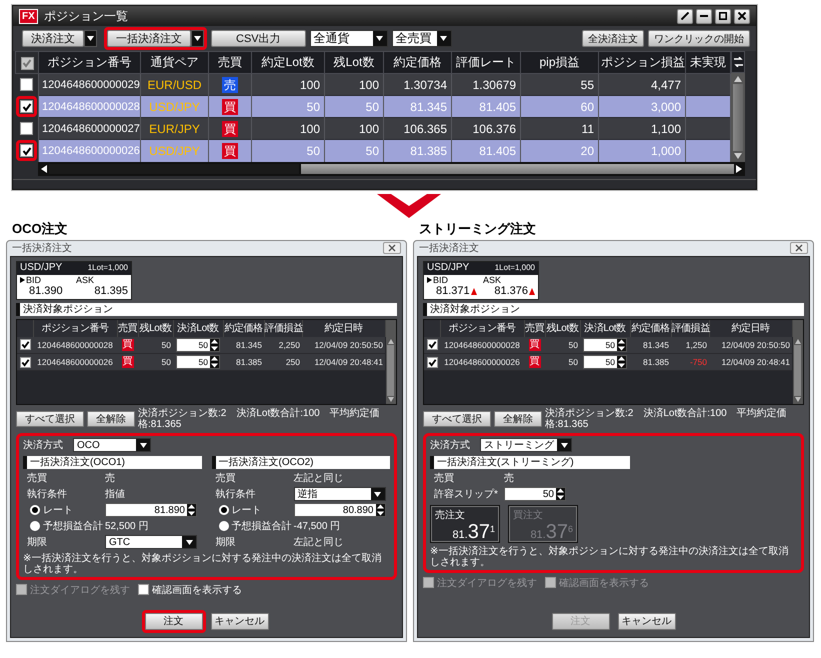  I want to click on dialog-button: 注文, so click(173, 621).